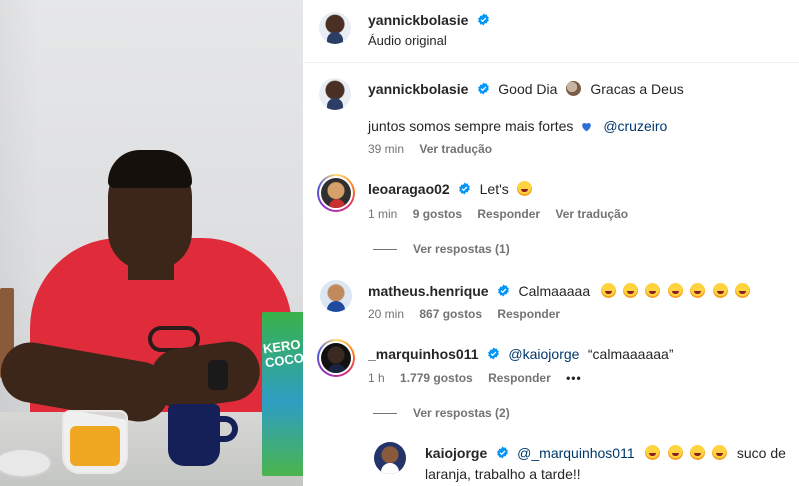 Image resolution: width=799 pixels, height=486 pixels. I want to click on comment-3-text: “calmaaaaaa”, so click(630, 354).